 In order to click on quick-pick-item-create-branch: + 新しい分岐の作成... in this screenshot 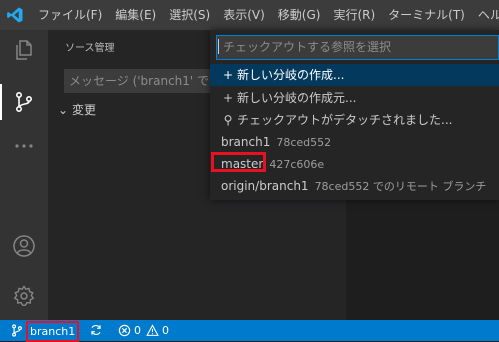, I will do `click(354, 75)`.